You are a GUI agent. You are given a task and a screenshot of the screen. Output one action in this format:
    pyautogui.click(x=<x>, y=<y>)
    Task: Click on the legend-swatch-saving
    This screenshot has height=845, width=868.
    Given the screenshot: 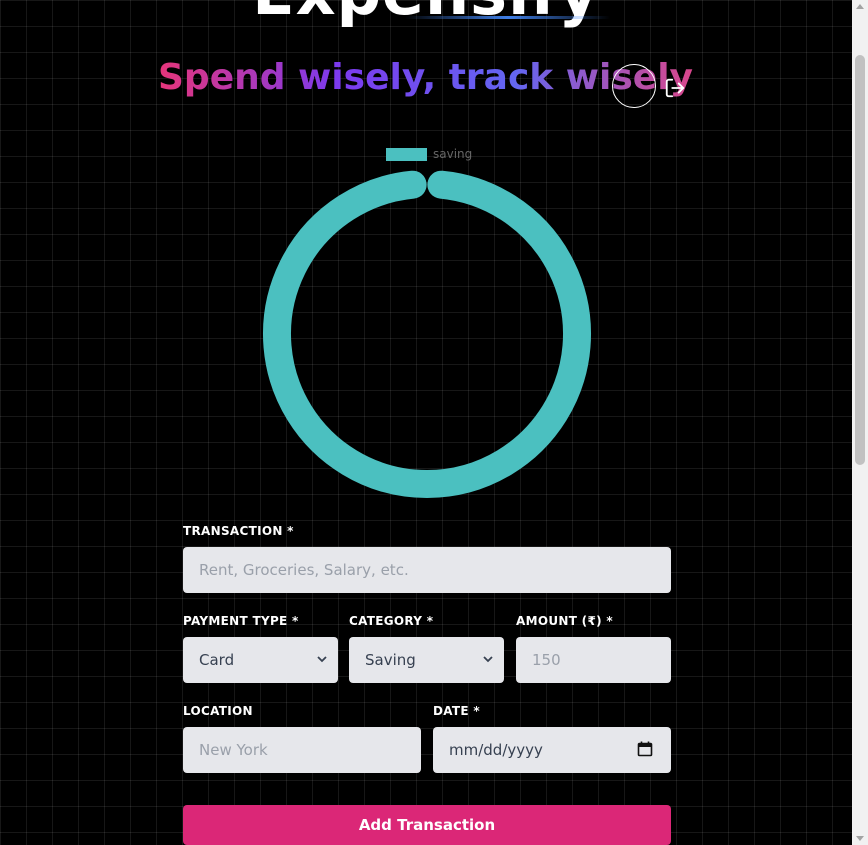 What is the action you would take?
    pyautogui.click(x=406, y=154)
    